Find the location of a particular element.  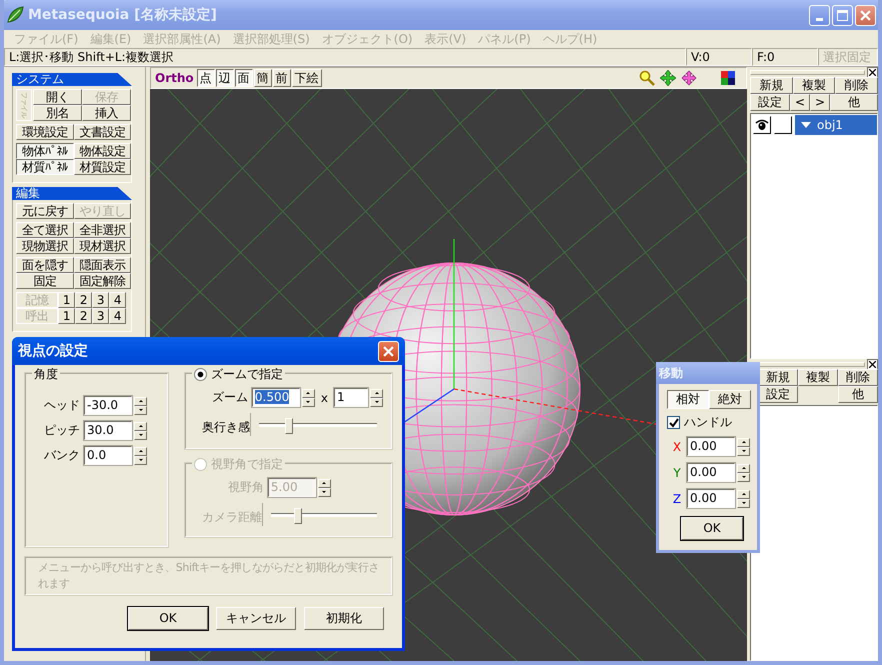

command-button: 隠面表示 is located at coordinates (102, 265).